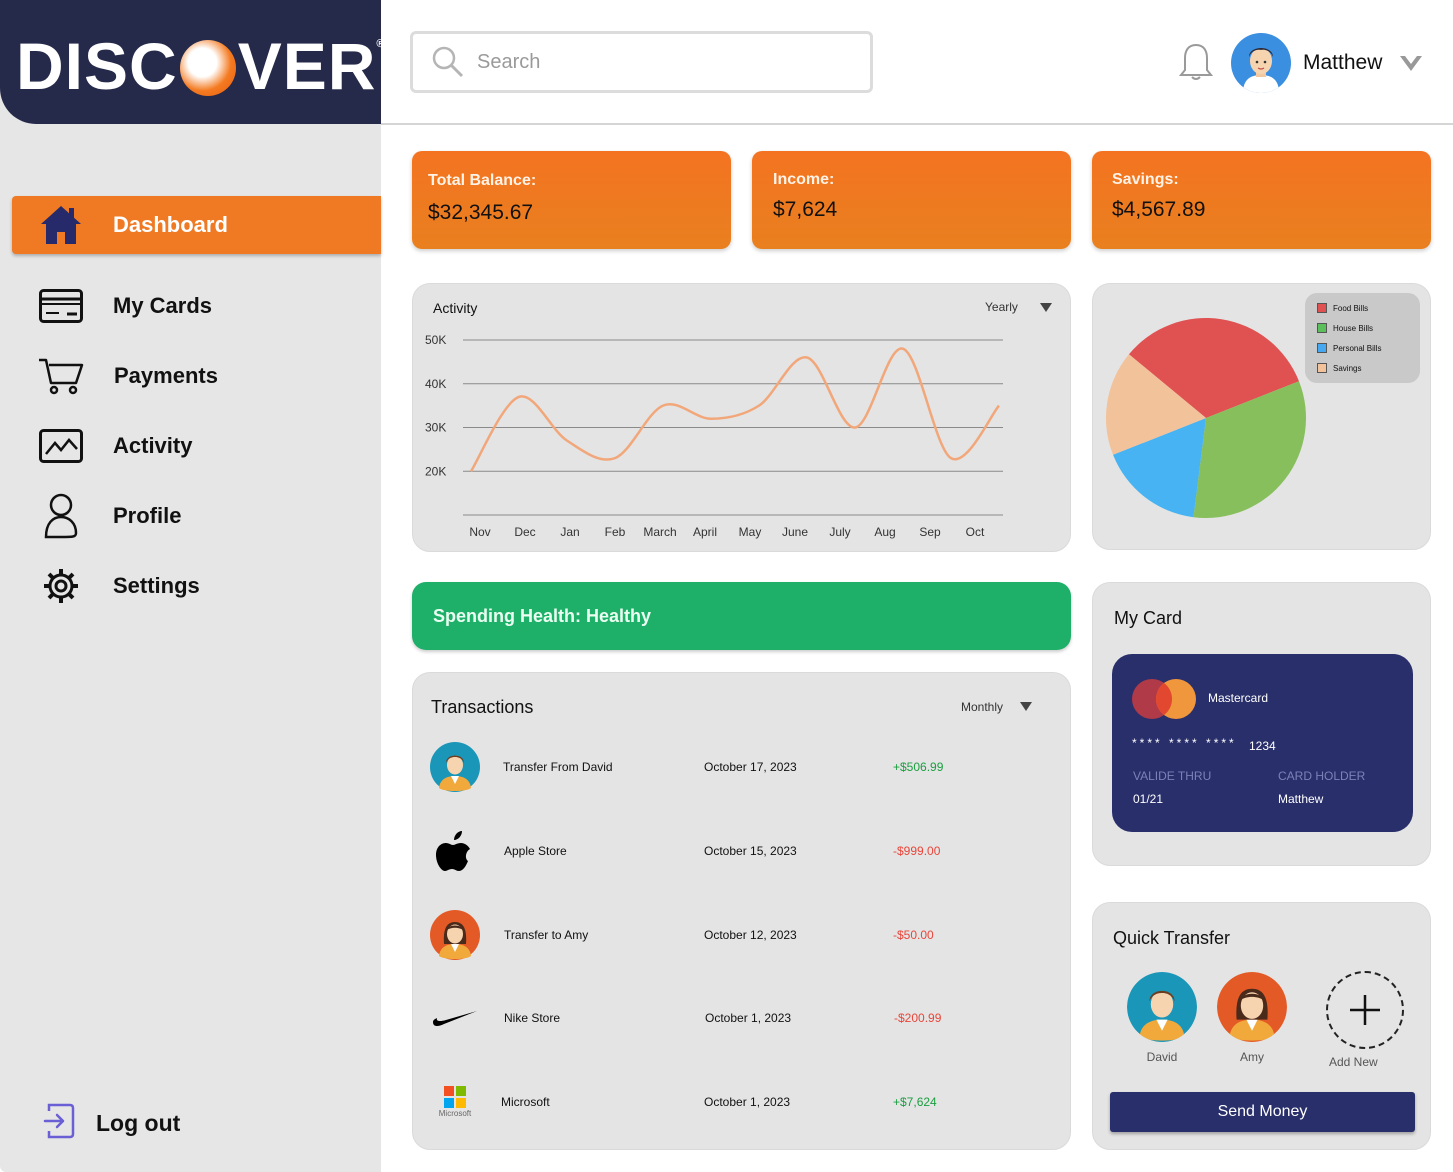  I want to click on stat-label: Total Balance:, so click(482, 180).